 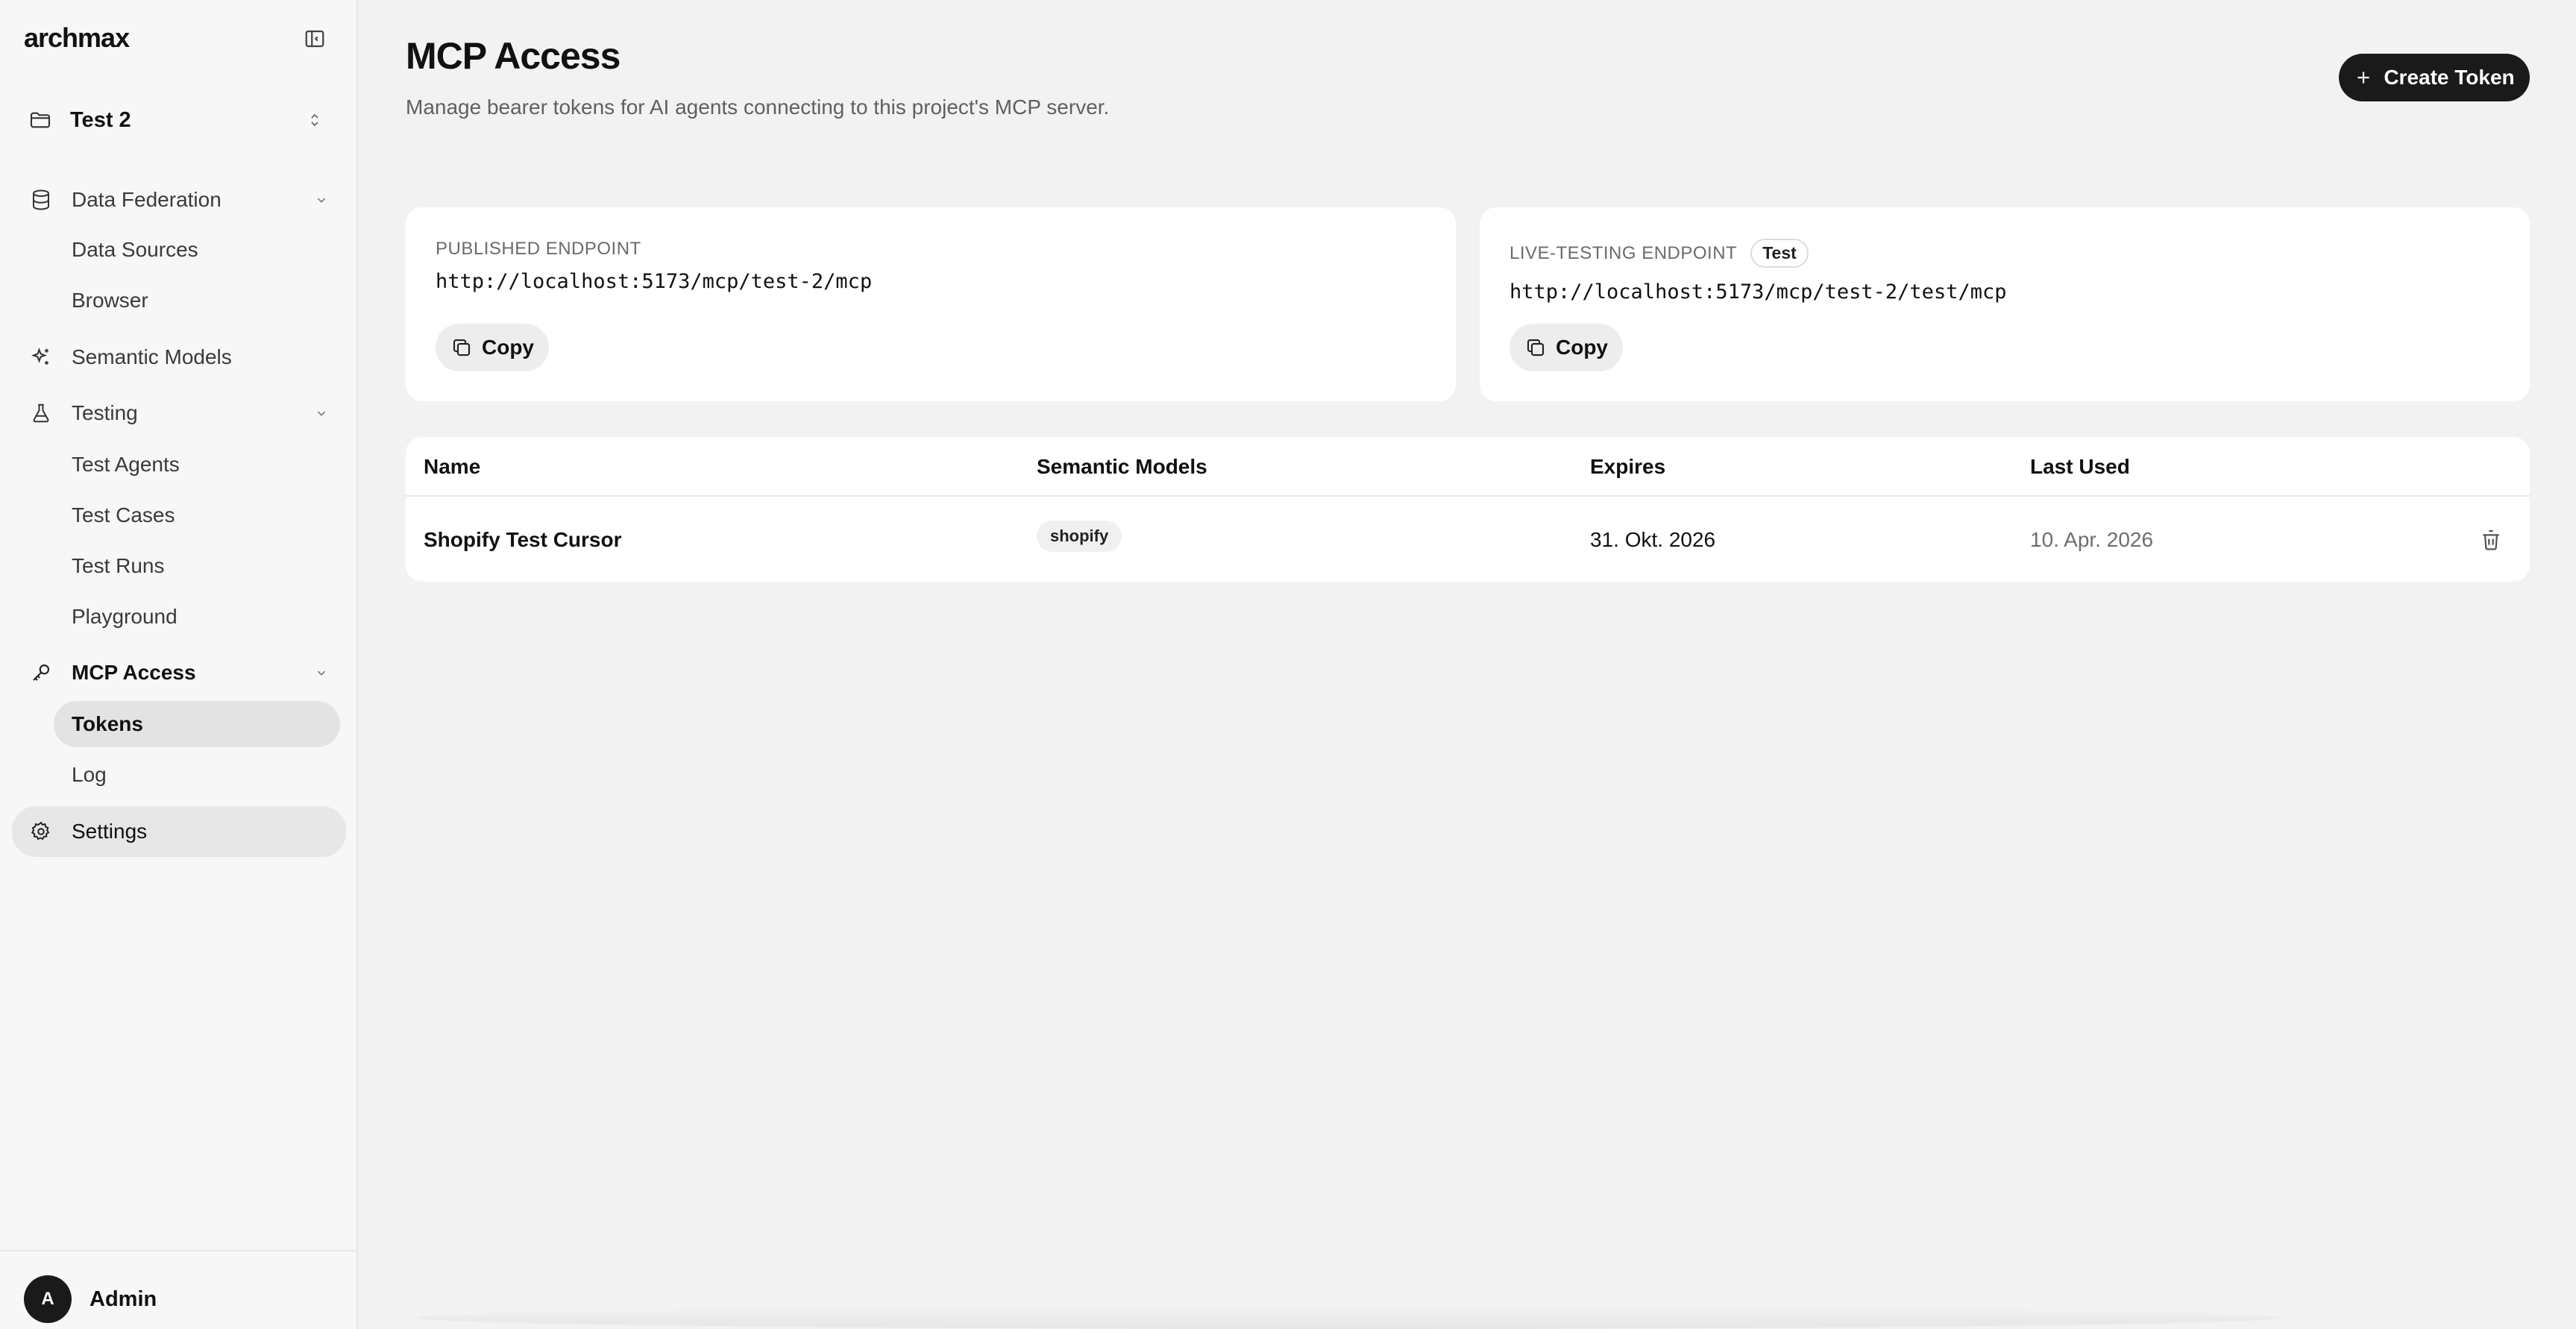 I want to click on sidebar-toggle-icon, so click(x=314, y=39).